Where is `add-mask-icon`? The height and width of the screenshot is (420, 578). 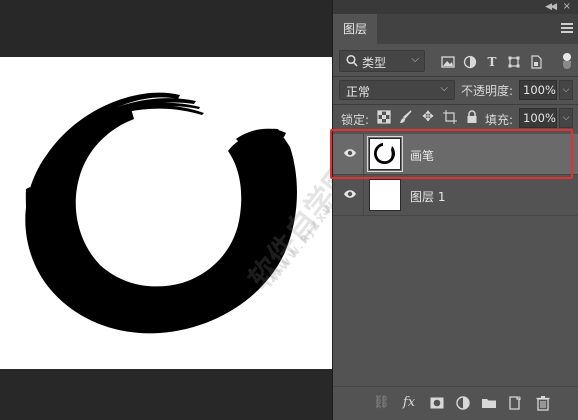
add-mask-icon is located at coordinates (437, 403).